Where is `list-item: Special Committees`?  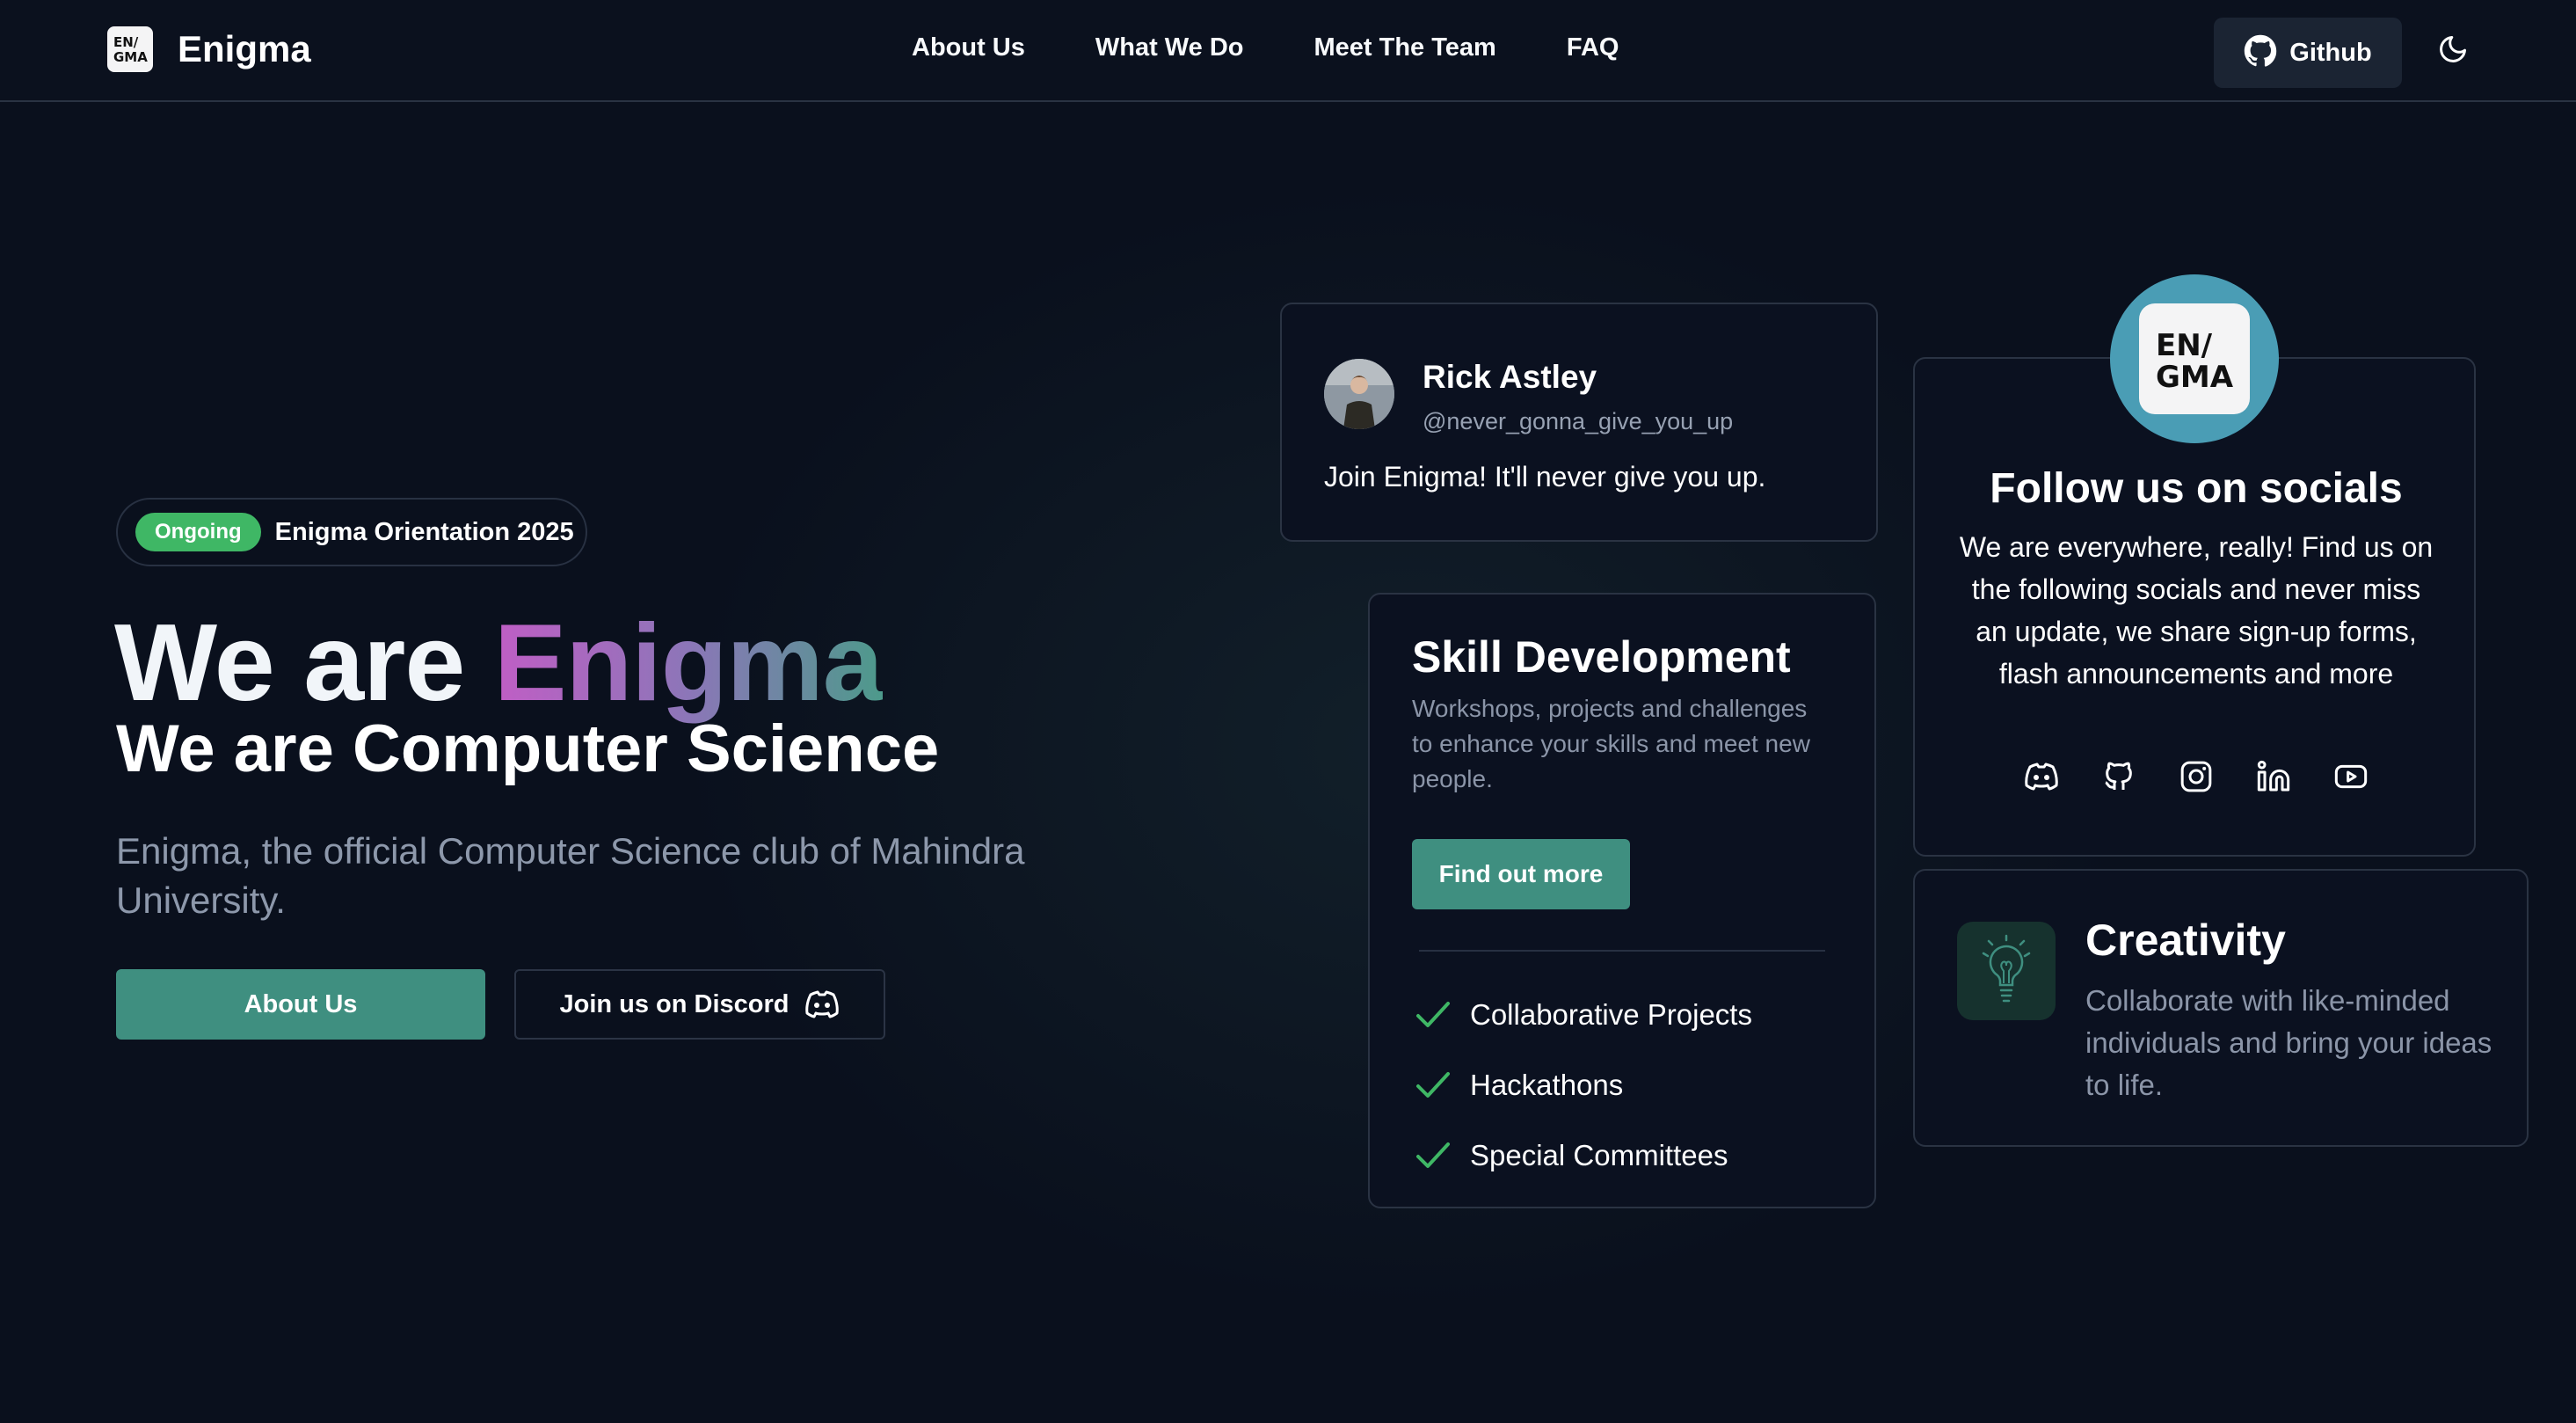 list-item: Special Committees is located at coordinates (1583, 1155).